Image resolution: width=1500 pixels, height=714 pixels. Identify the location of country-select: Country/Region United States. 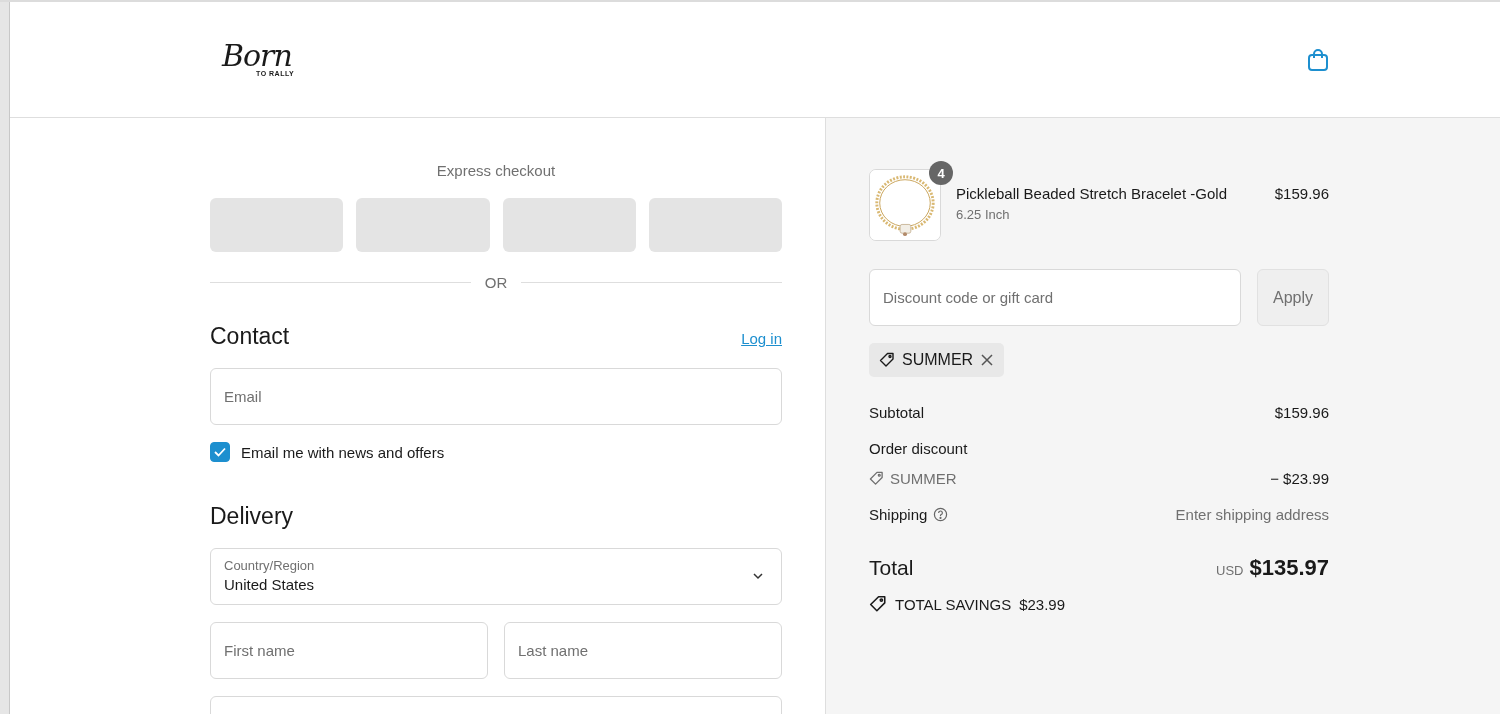
(496, 576).